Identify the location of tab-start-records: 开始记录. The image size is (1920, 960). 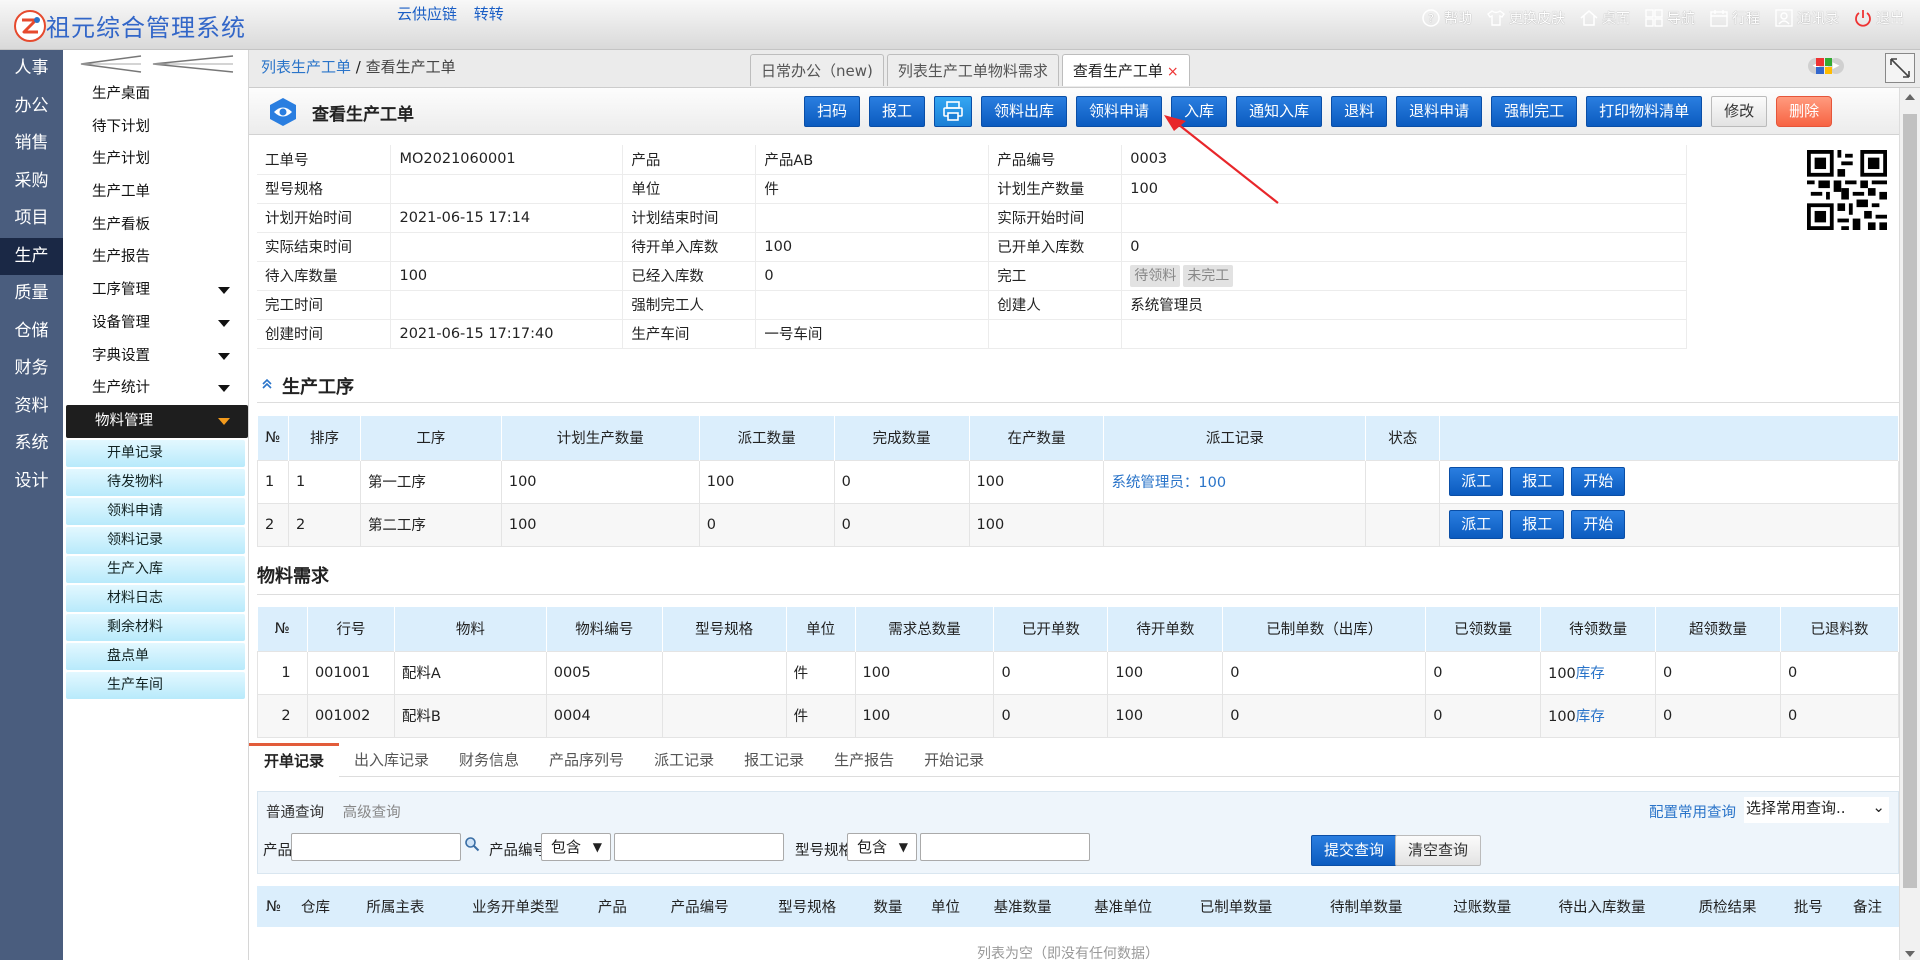
(954, 760).